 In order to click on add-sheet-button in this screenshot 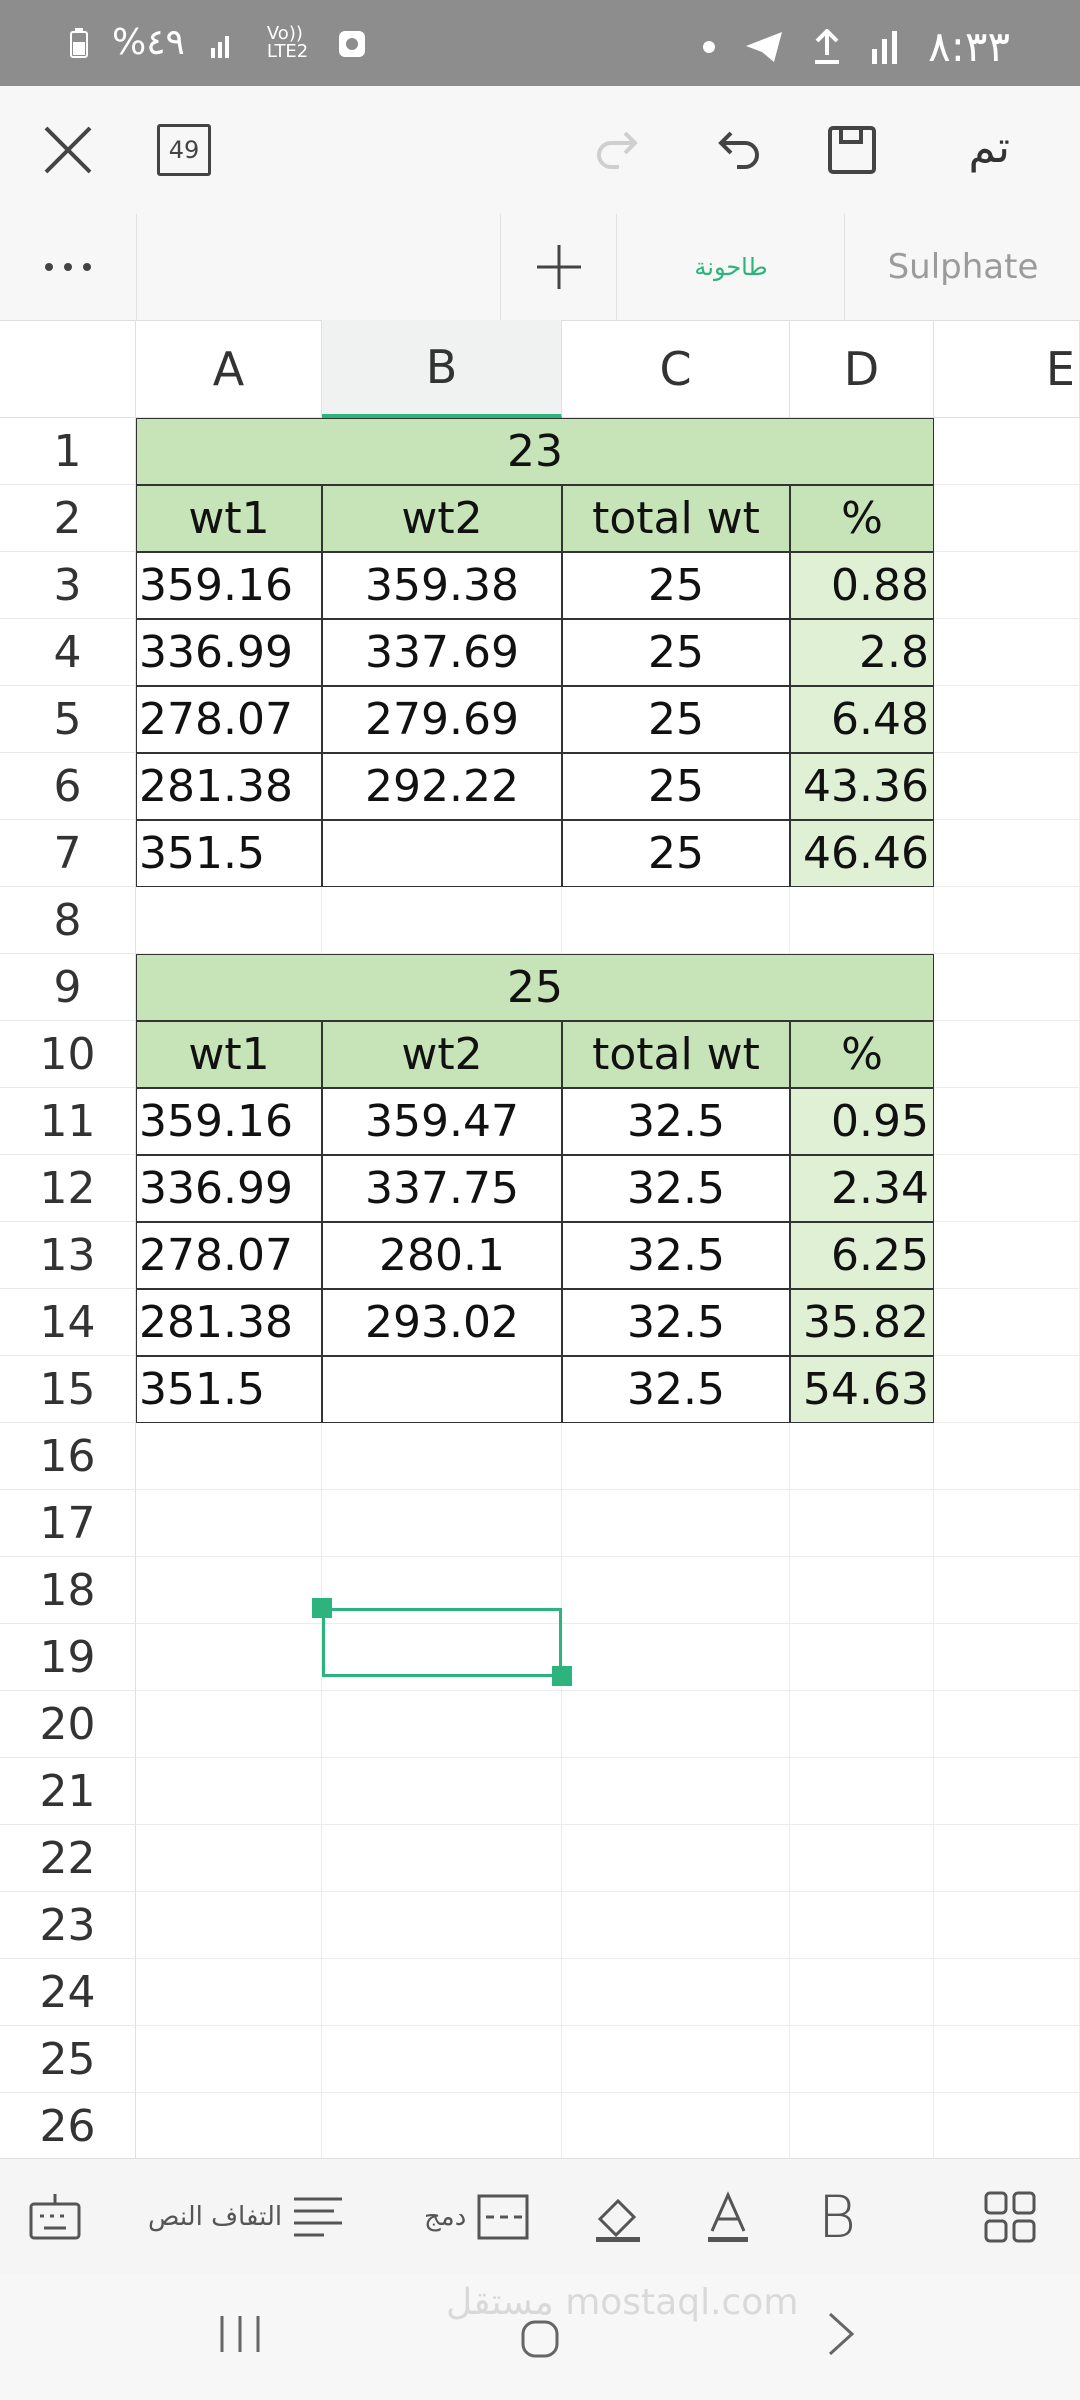, I will do `click(558, 267)`.